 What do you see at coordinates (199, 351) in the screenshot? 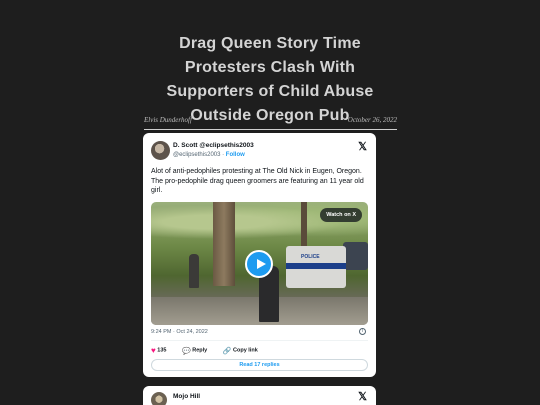
I see `reply-button: Reply` at bounding box center [199, 351].